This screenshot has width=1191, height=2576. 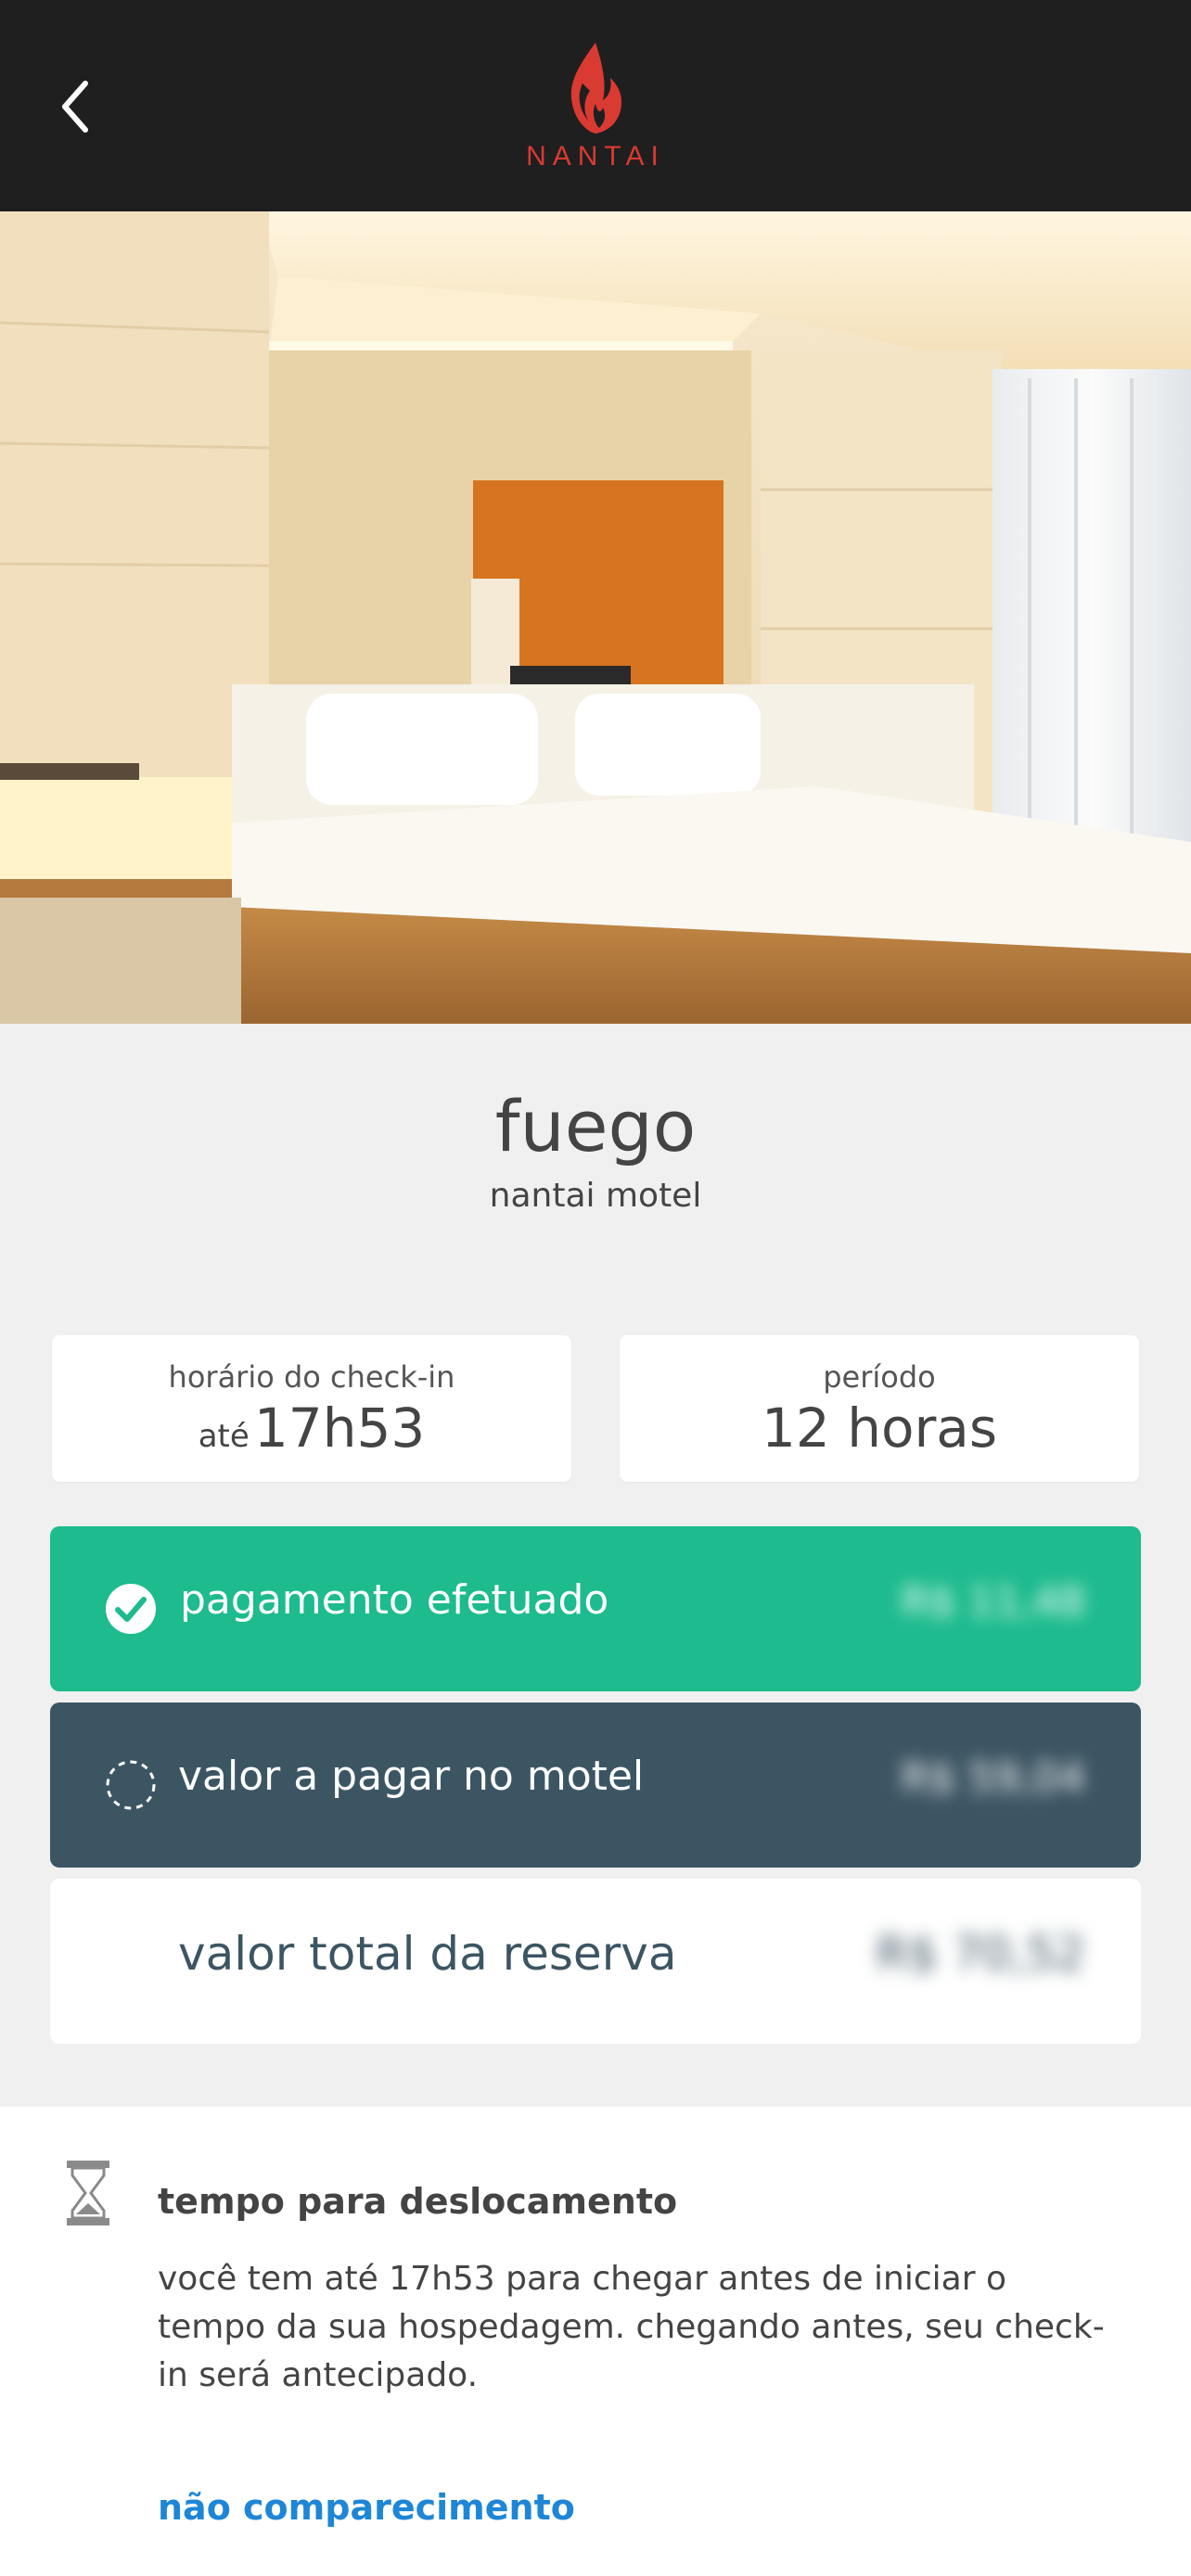 I want to click on period-value: 12 horas, so click(x=879, y=1428).